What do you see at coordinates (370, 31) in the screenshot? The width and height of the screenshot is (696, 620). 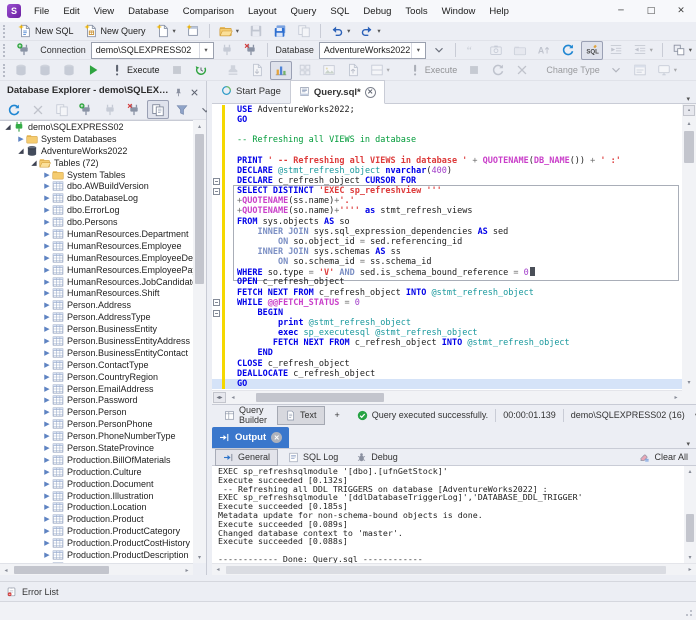 I see `redo-button: ▾` at bounding box center [370, 31].